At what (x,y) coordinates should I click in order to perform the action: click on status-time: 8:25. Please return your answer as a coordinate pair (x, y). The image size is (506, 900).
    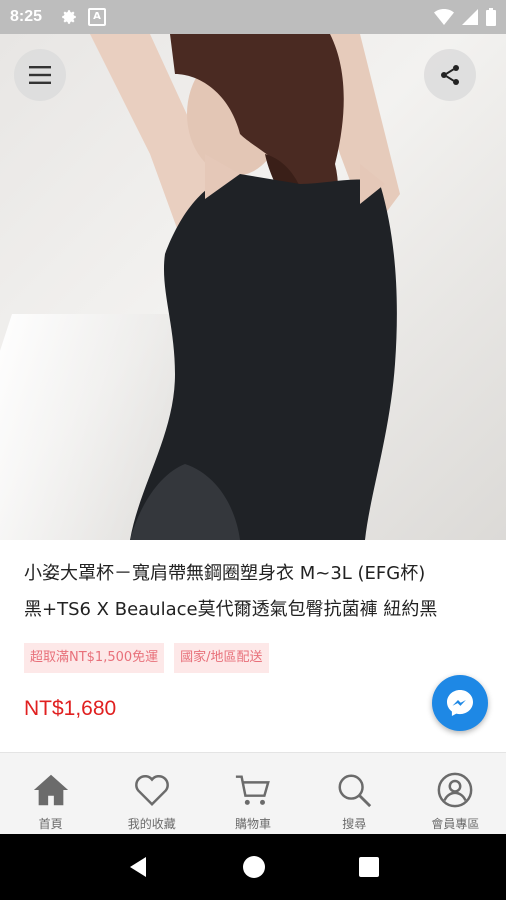
    Looking at the image, I should click on (26, 16).